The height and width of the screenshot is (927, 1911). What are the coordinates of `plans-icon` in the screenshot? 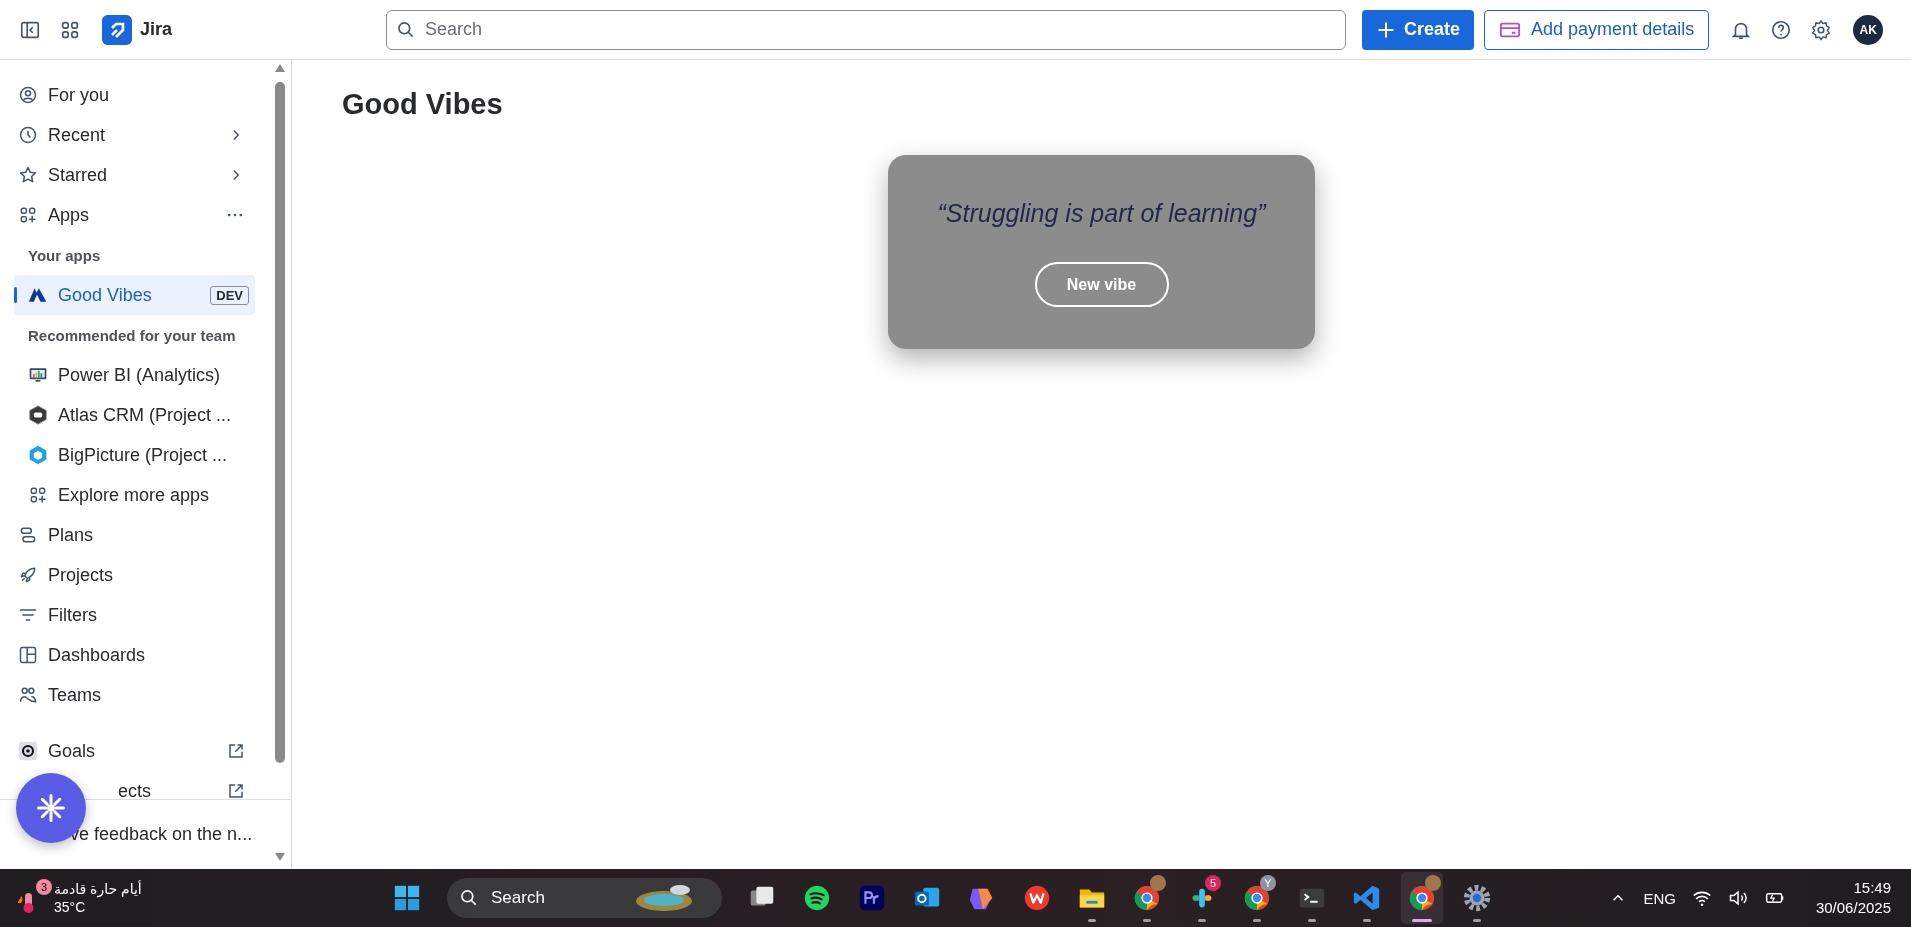 It's located at (28, 535).